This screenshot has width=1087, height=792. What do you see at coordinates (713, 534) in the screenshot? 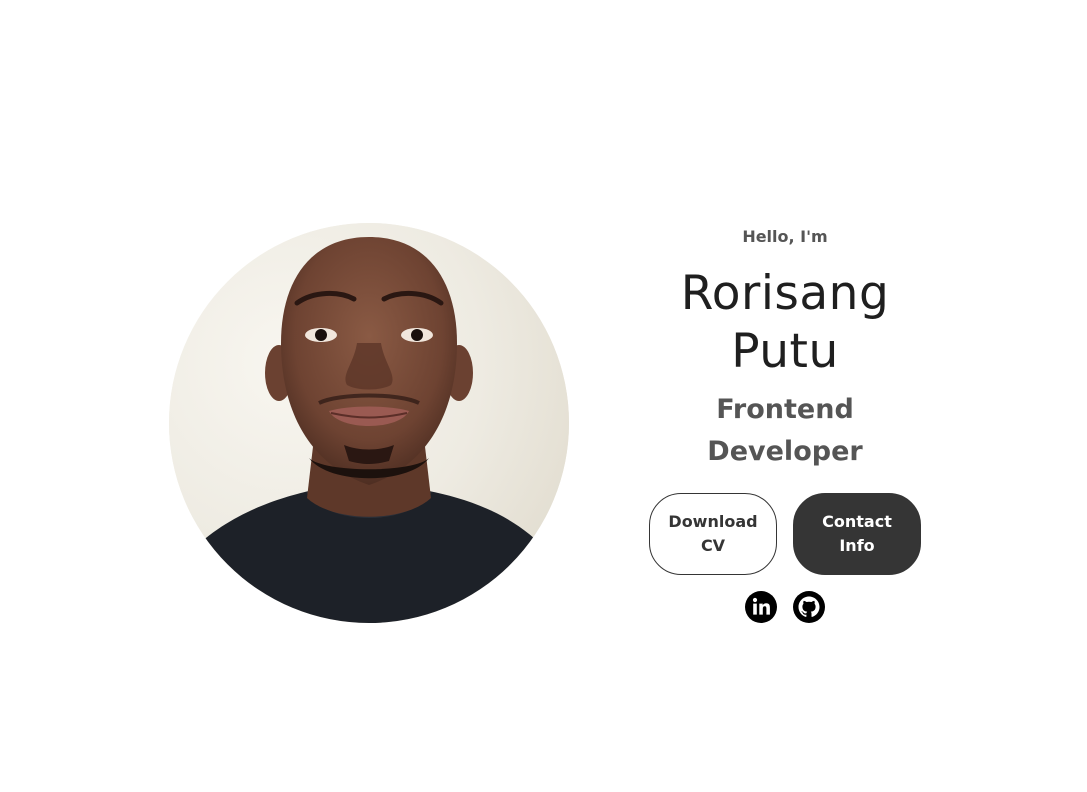
I see `download-cv-button: Download CV` at bounding box center [713, 534].